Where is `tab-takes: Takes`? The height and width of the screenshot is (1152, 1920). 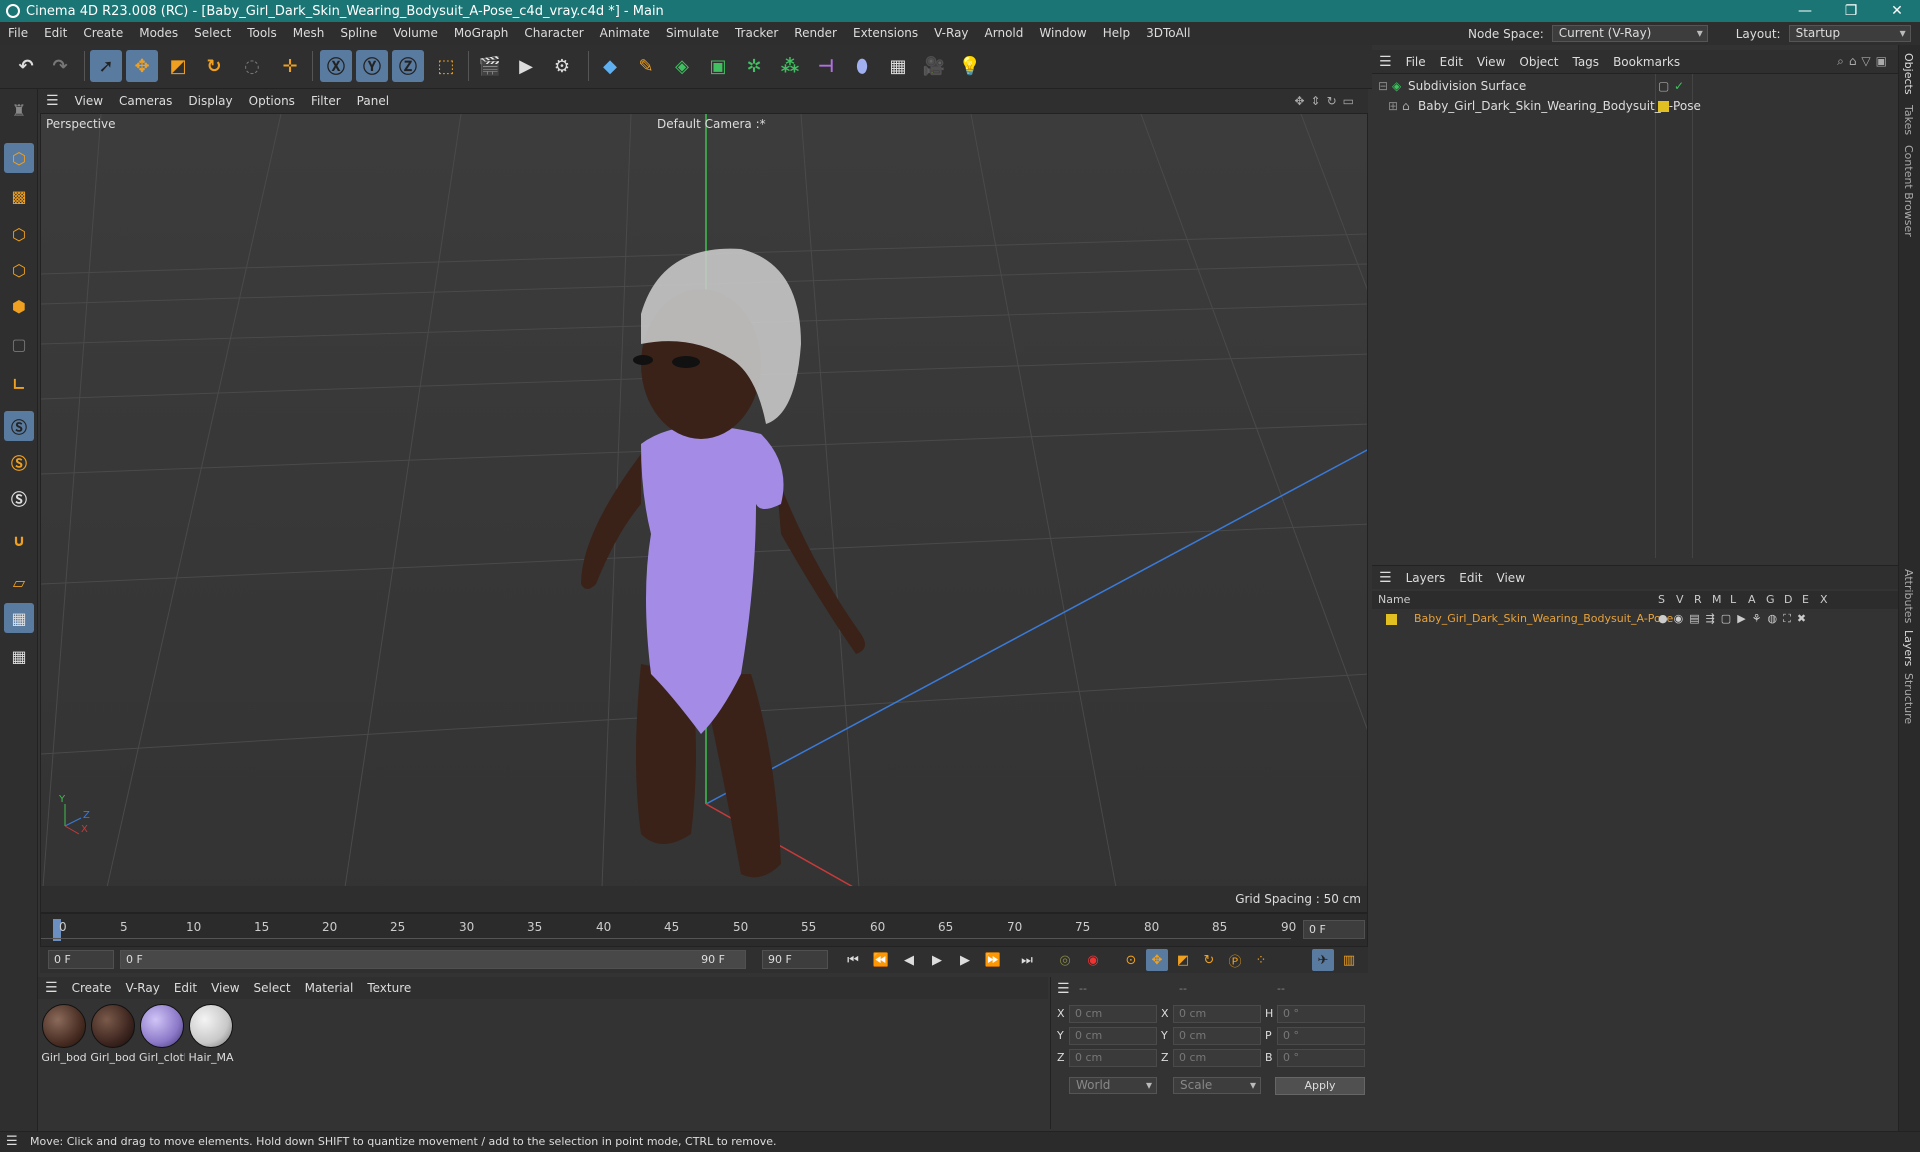 tab-takes: Takes is located at coordinates (1908, 120).